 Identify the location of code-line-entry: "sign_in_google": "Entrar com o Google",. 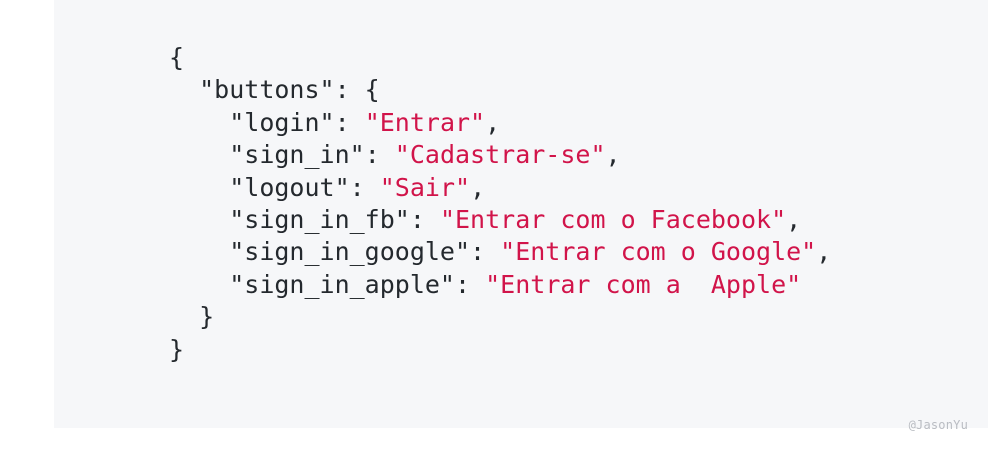
(530, 252).